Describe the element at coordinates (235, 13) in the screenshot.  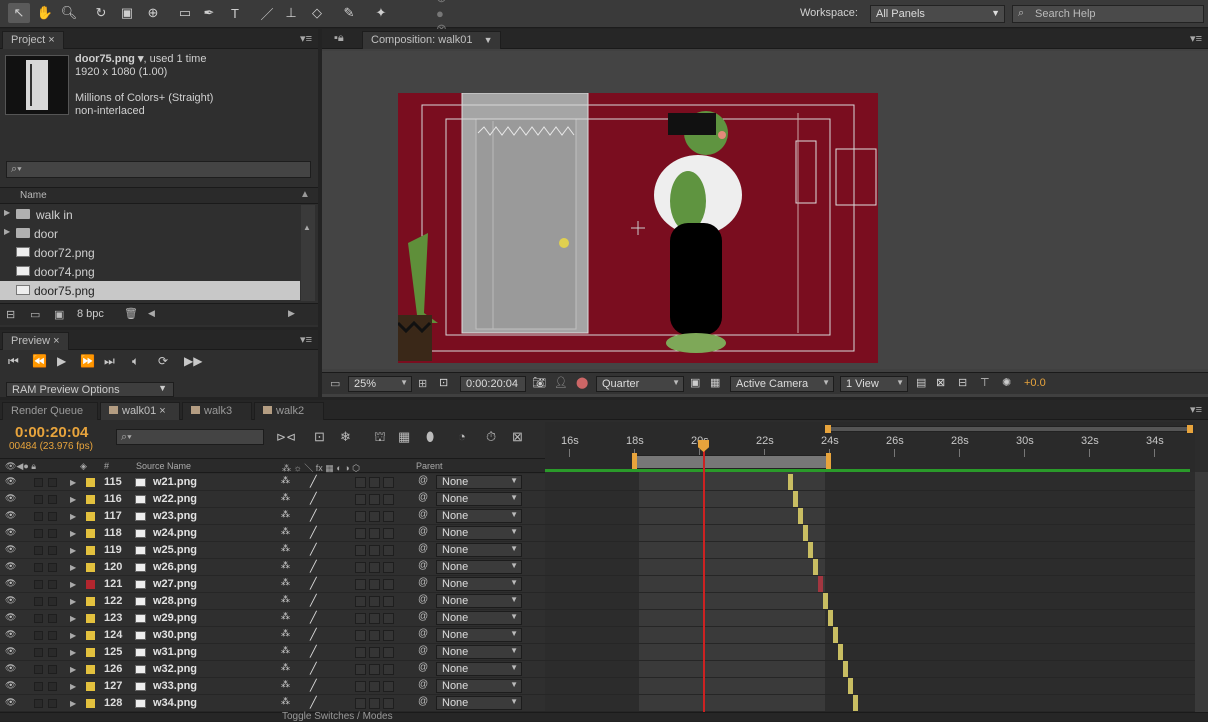
I see `type-tool-icon: T` at that location.